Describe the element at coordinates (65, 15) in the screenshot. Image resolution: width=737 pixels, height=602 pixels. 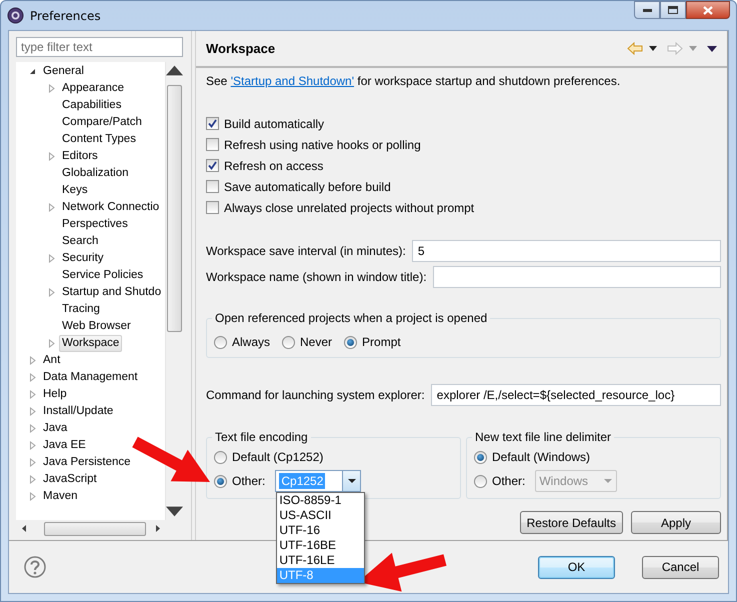
I see `window-title: Preferences` at that location.